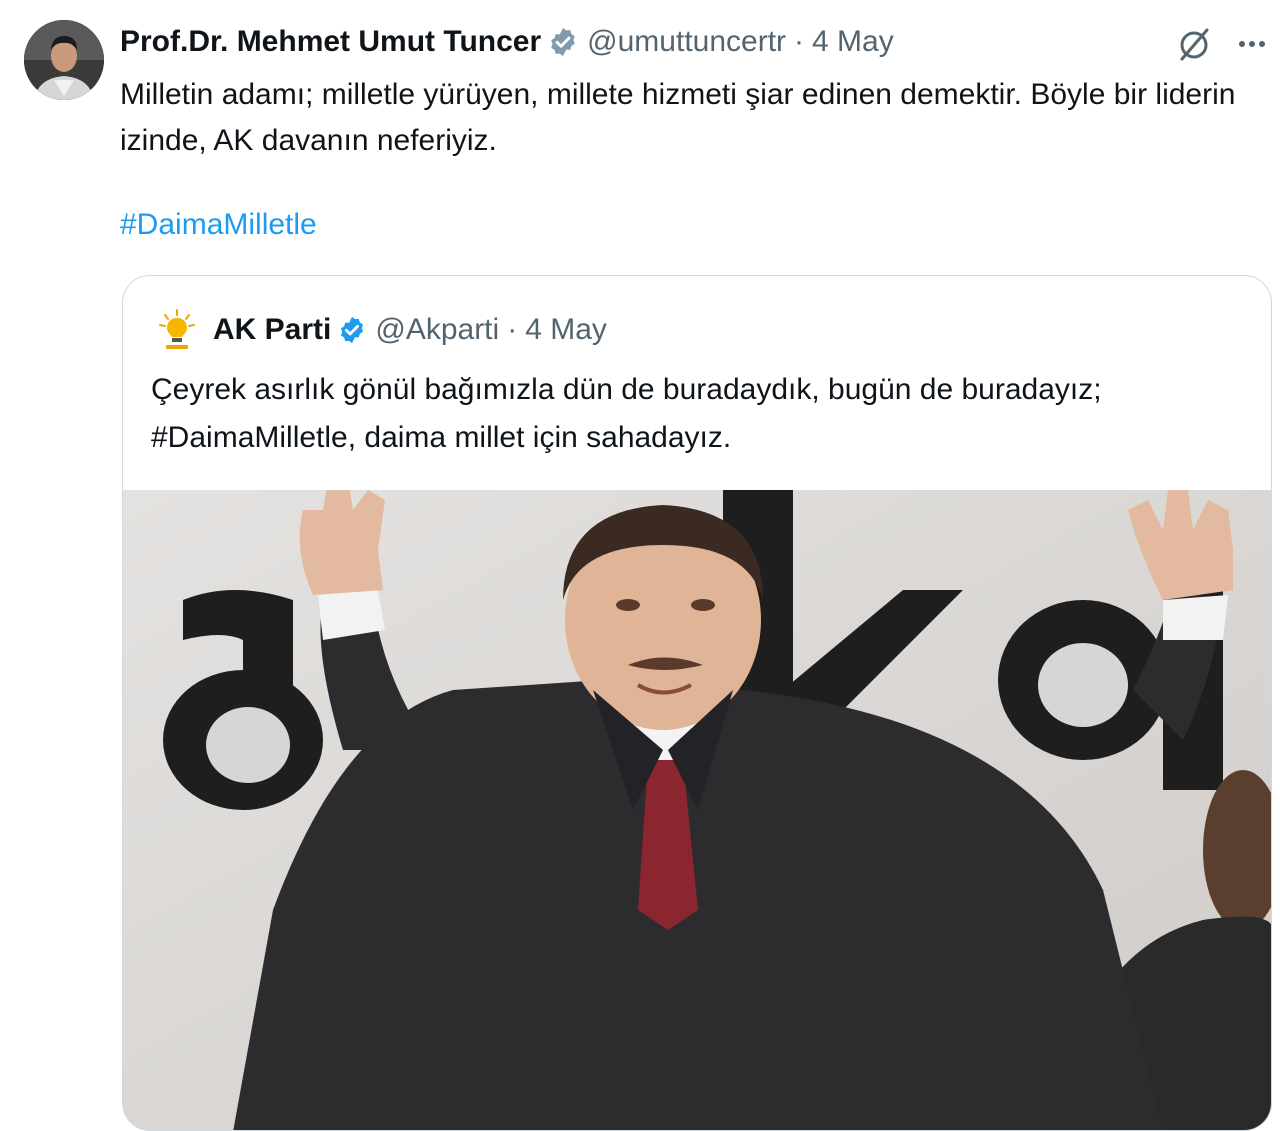 The height and width of the screenshot is (1131, 1280). What do you see at coordinates (272, 330) in the screenshot?
I see `quoted-author-name: AK Parti` at bounding box center [272, 330].